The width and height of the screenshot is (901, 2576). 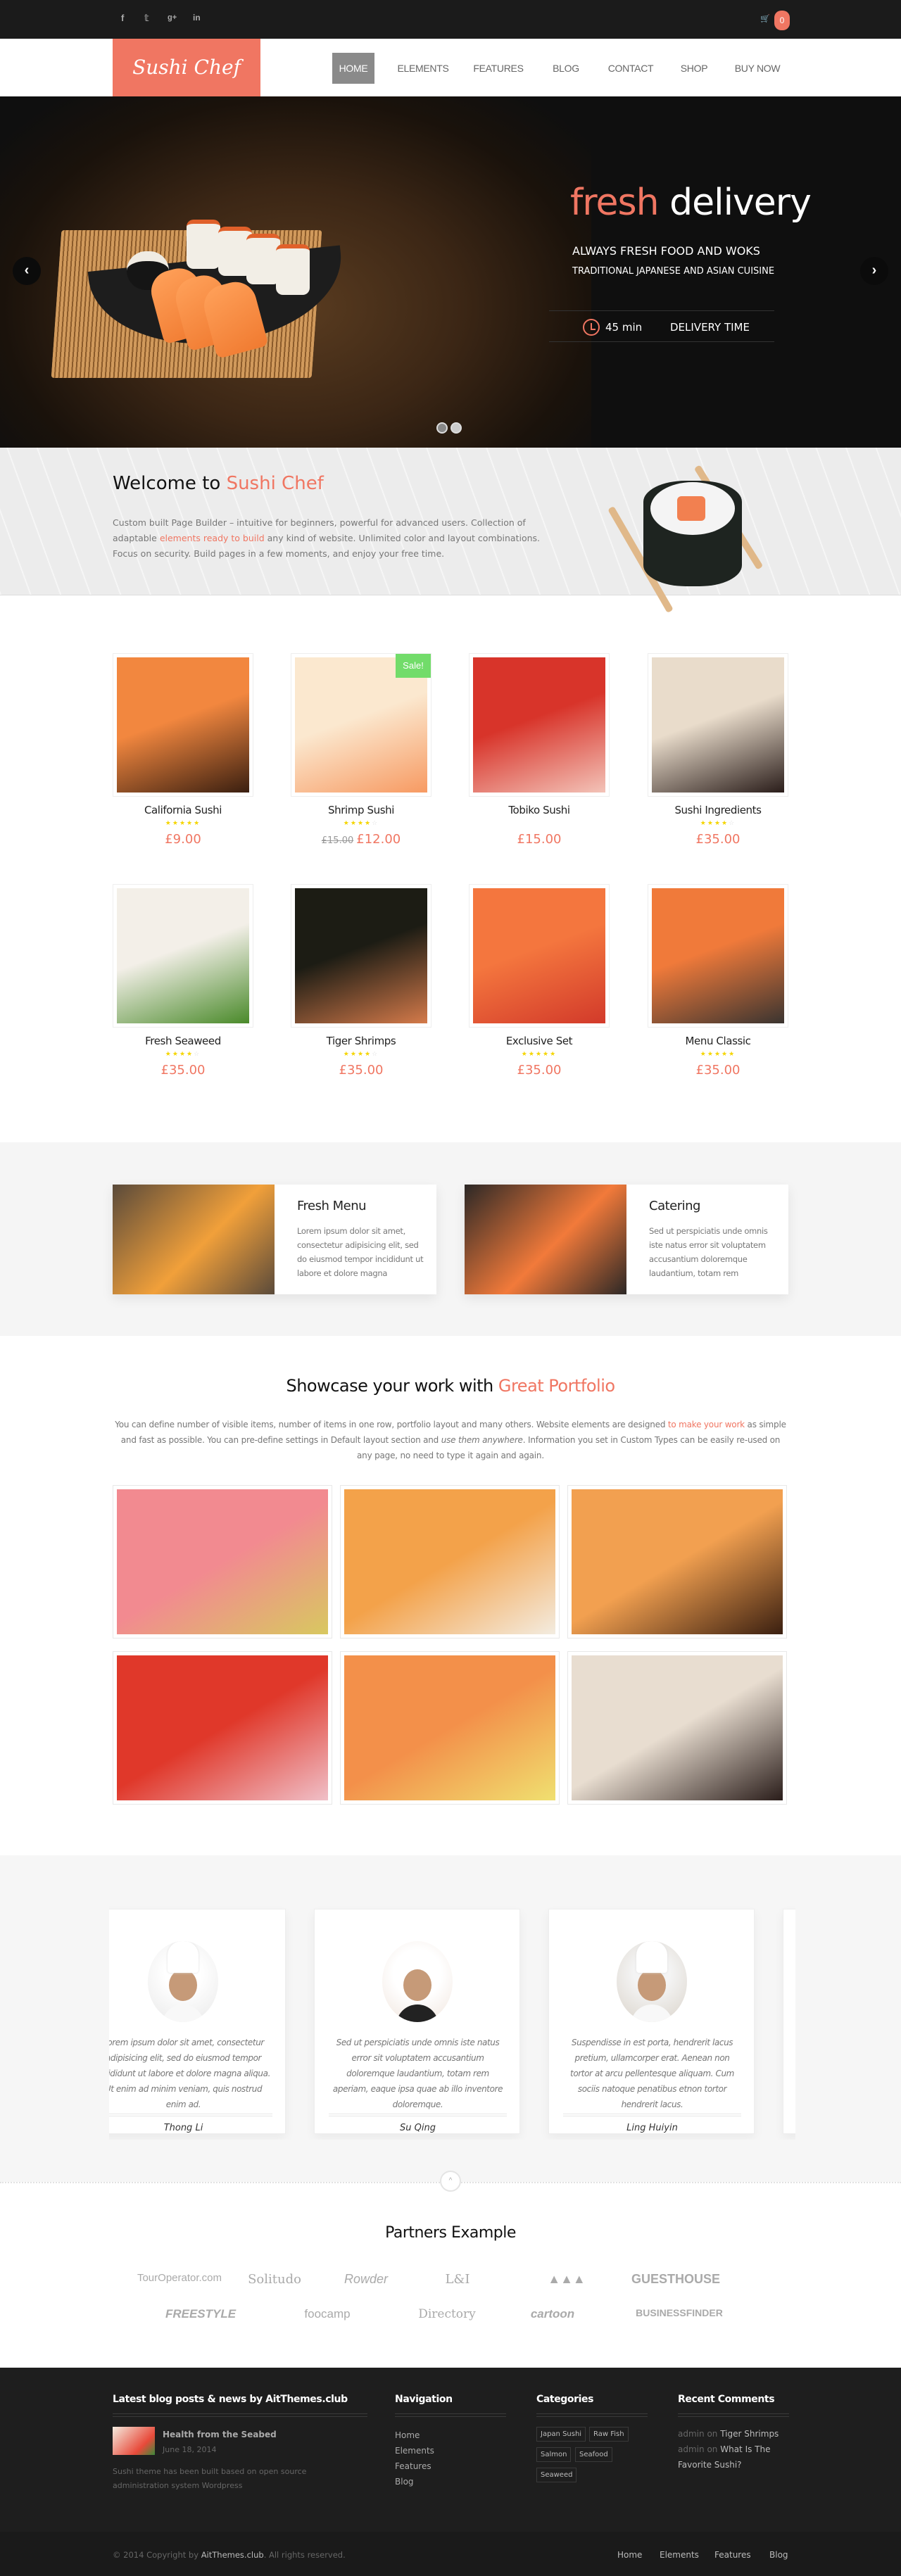 I want to click on welcome-text-link: elements ready to build, so click(x=212, y=538).